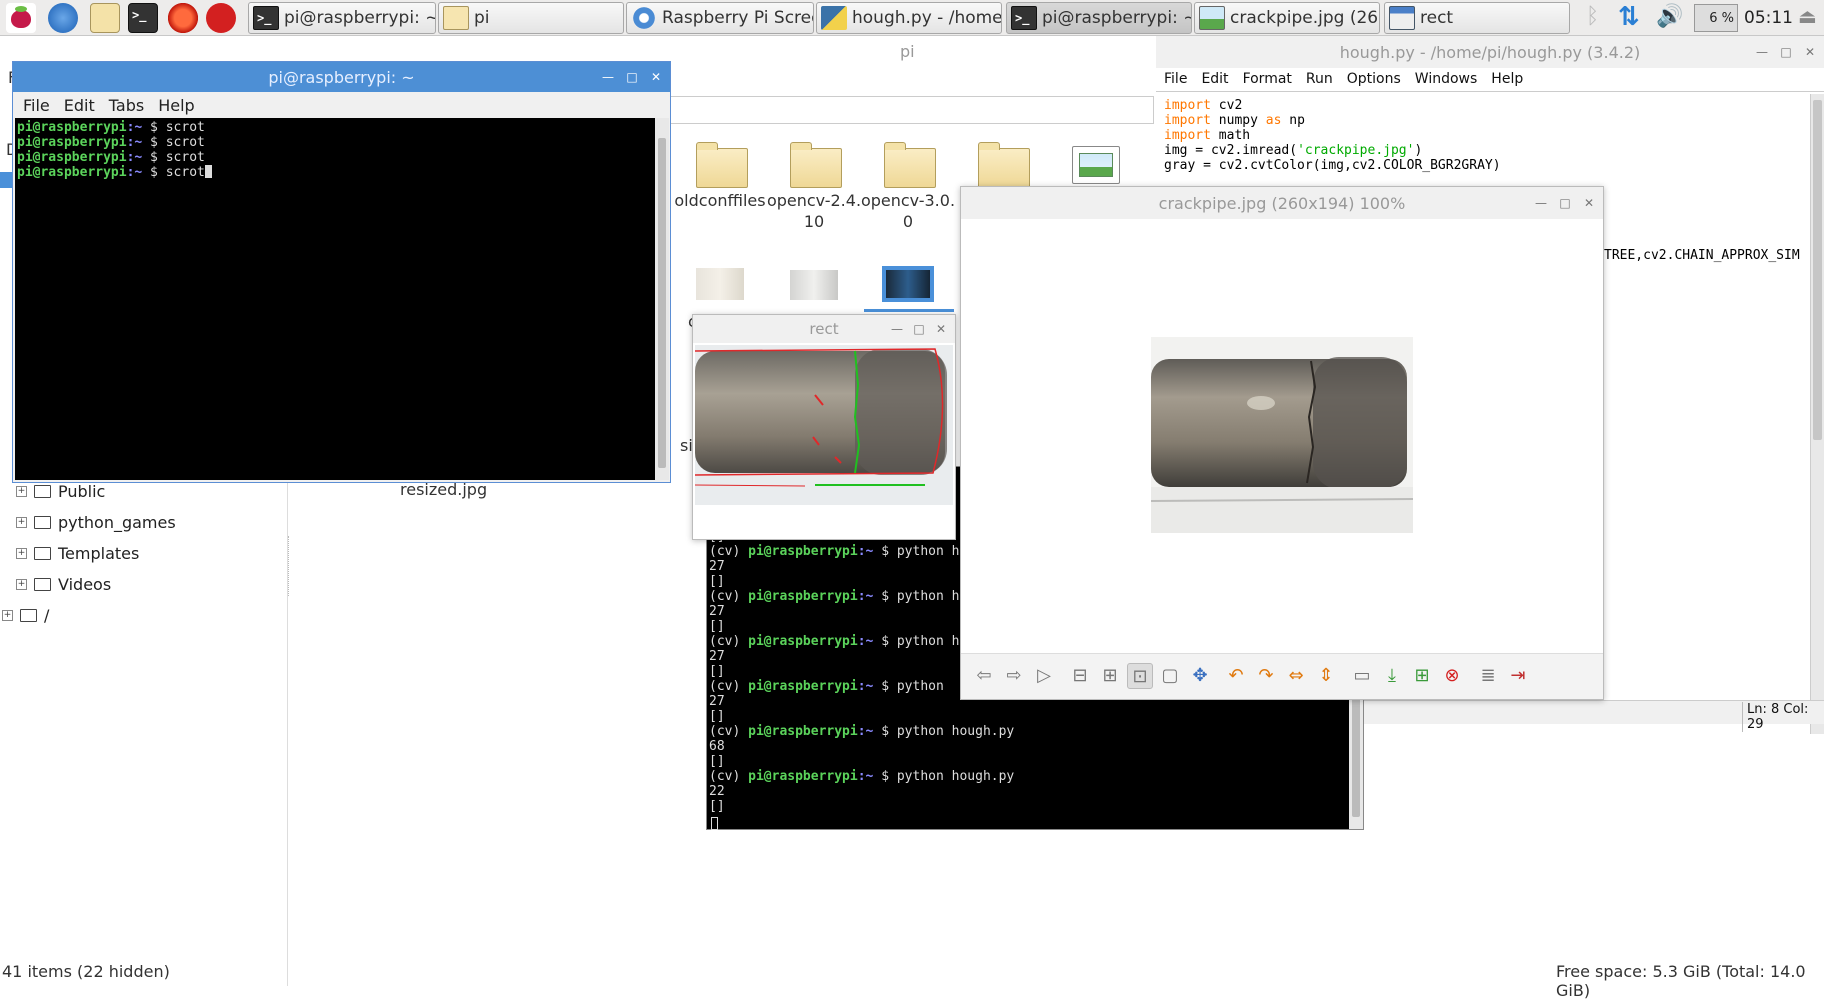 This screenshot has width=1824, height=1000. I want to click on image-viewer-title: crackpipe.jpg (260x194) 100%, so click(1282, 203).